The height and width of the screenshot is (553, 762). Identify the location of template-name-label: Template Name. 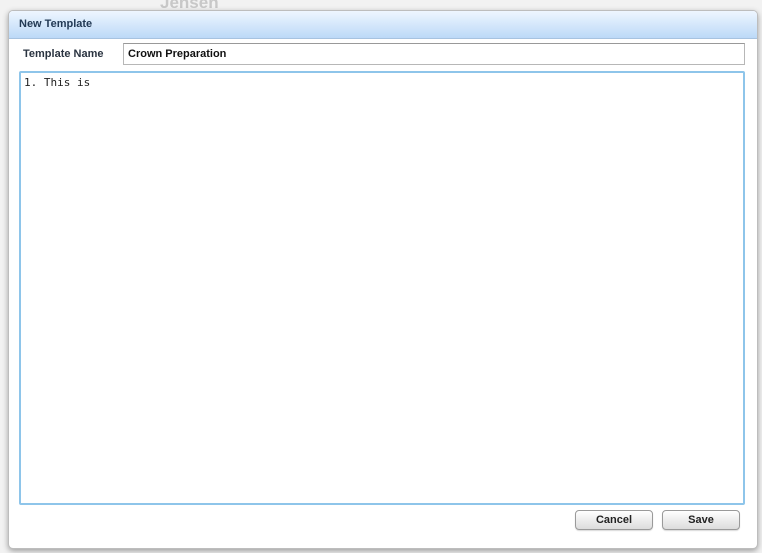
(63, 54).